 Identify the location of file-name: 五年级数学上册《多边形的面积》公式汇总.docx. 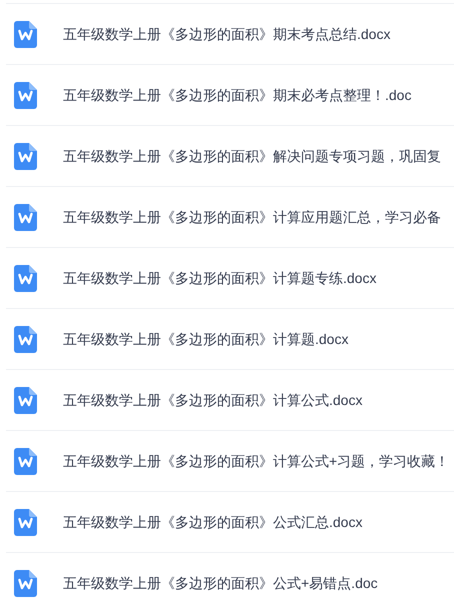
(212, 522).